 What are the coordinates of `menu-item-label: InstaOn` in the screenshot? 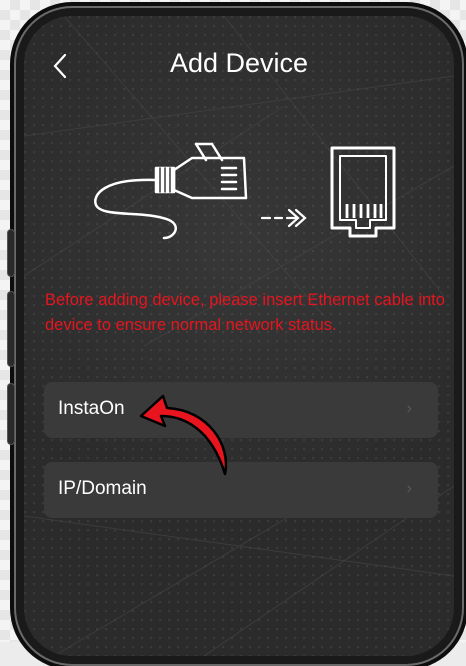 It's located at (91, 408).